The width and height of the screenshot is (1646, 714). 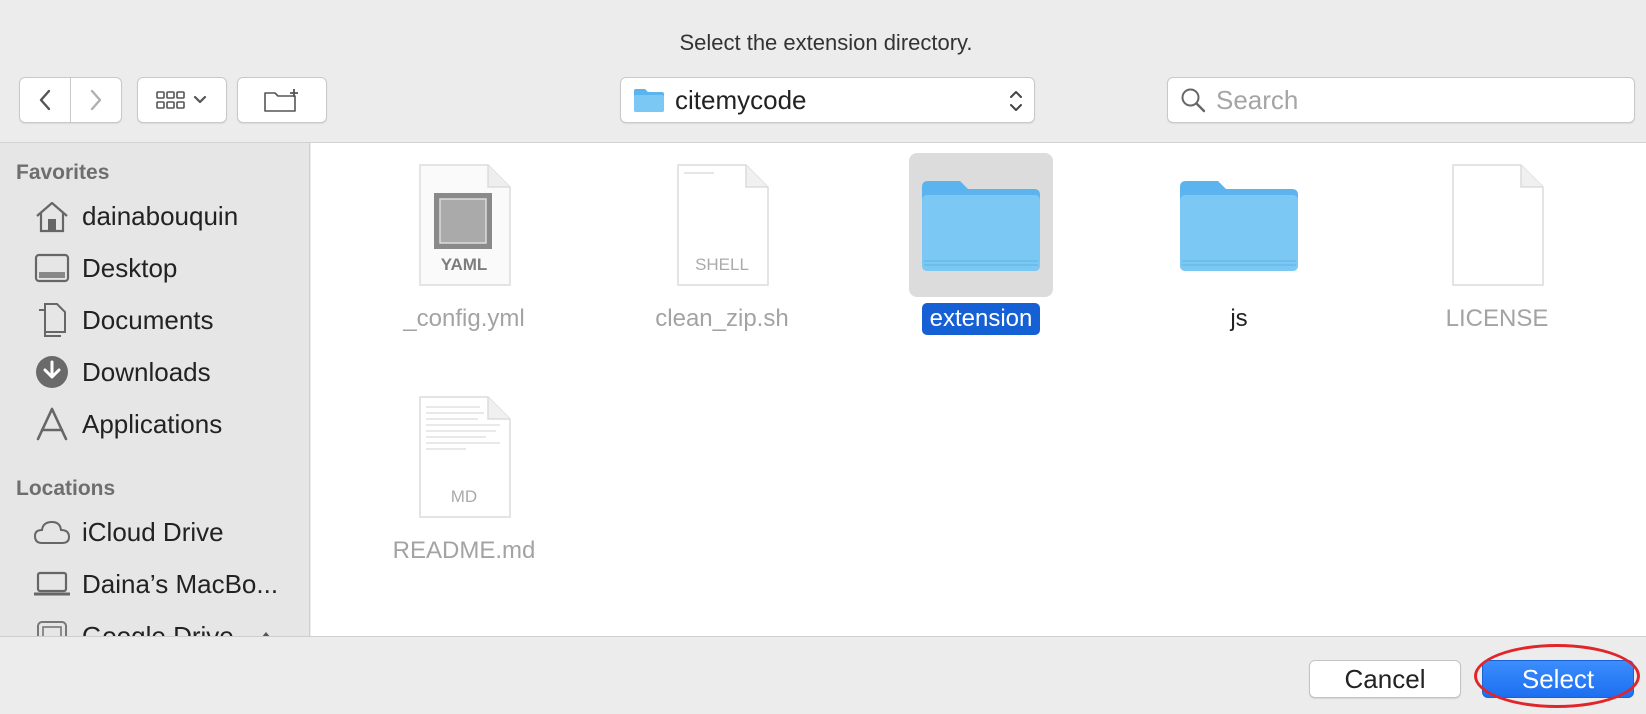 I want to click on new-folder-icon, so click(x=281, y=100).